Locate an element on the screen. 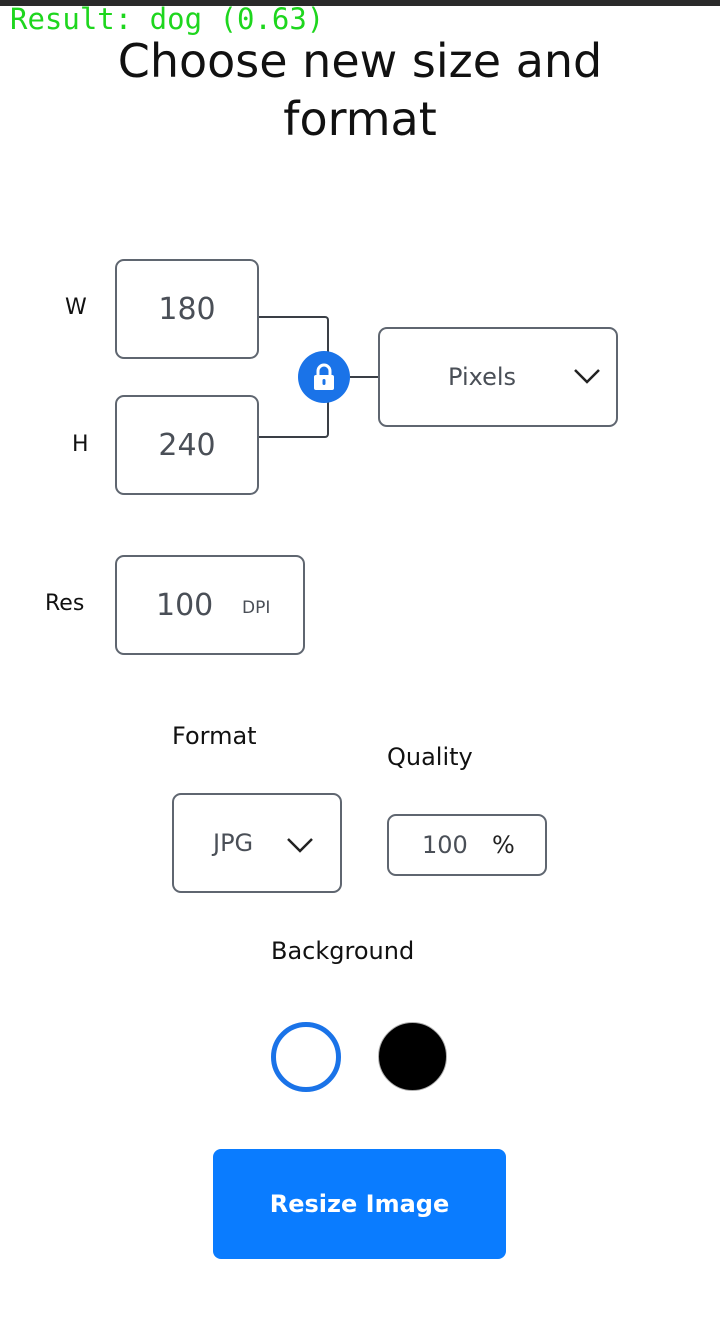 The image size is (720, 1319). aspect-lock-button is located at coordinates (324, 377).